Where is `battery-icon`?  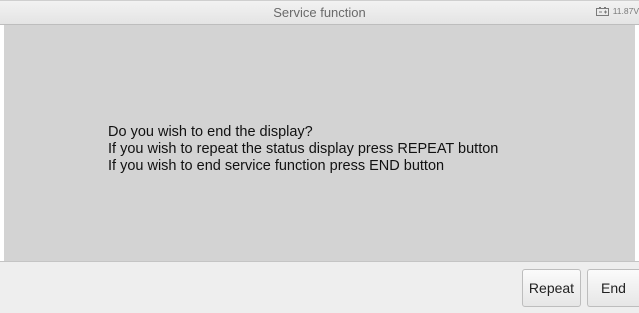
battery-icon is located at coordinates (602, 11).